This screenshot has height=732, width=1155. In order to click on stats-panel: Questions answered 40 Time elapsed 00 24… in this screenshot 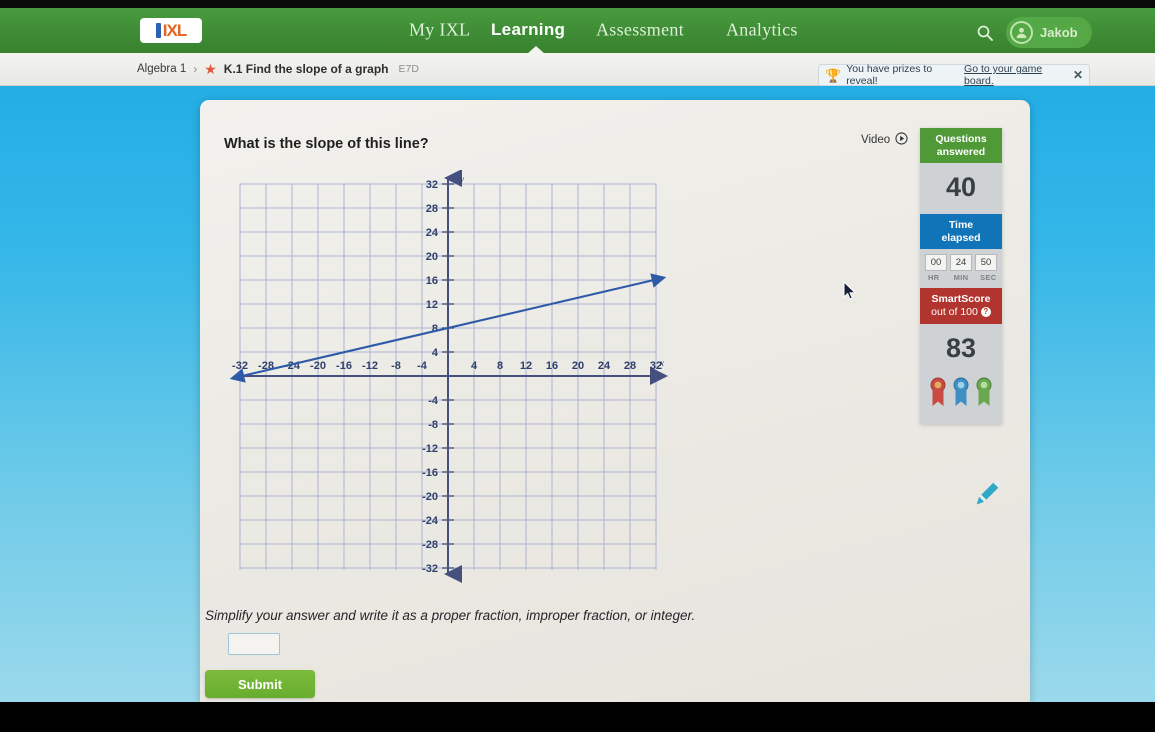, I will do `click(961, 276)`.